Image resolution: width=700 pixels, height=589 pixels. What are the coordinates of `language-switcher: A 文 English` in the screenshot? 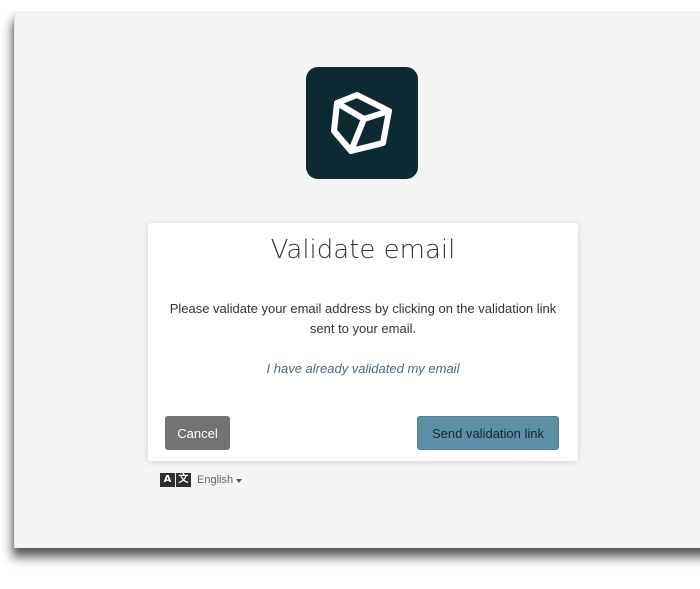 It's located at (201, 480).